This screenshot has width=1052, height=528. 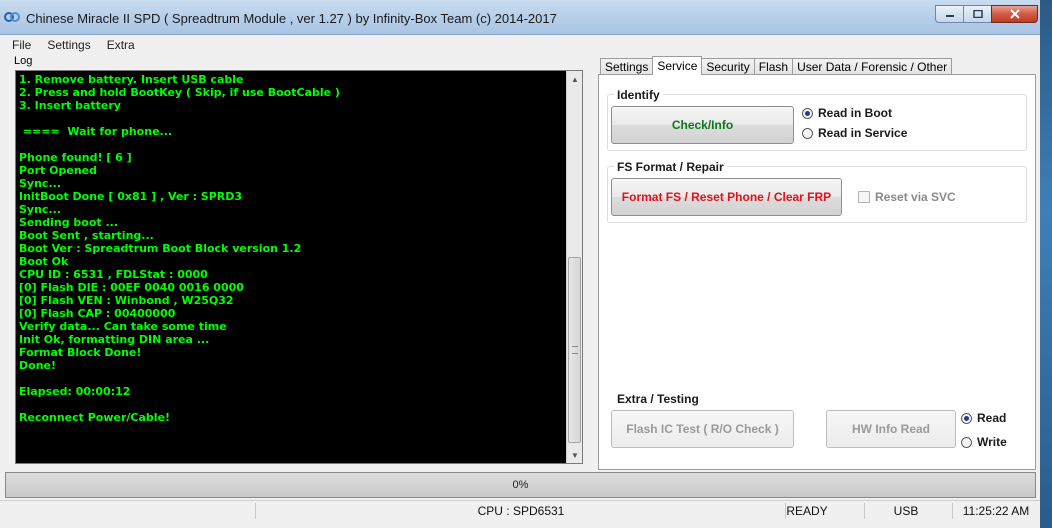 I want to click on log-label: Log, so click(x=23, y=61).